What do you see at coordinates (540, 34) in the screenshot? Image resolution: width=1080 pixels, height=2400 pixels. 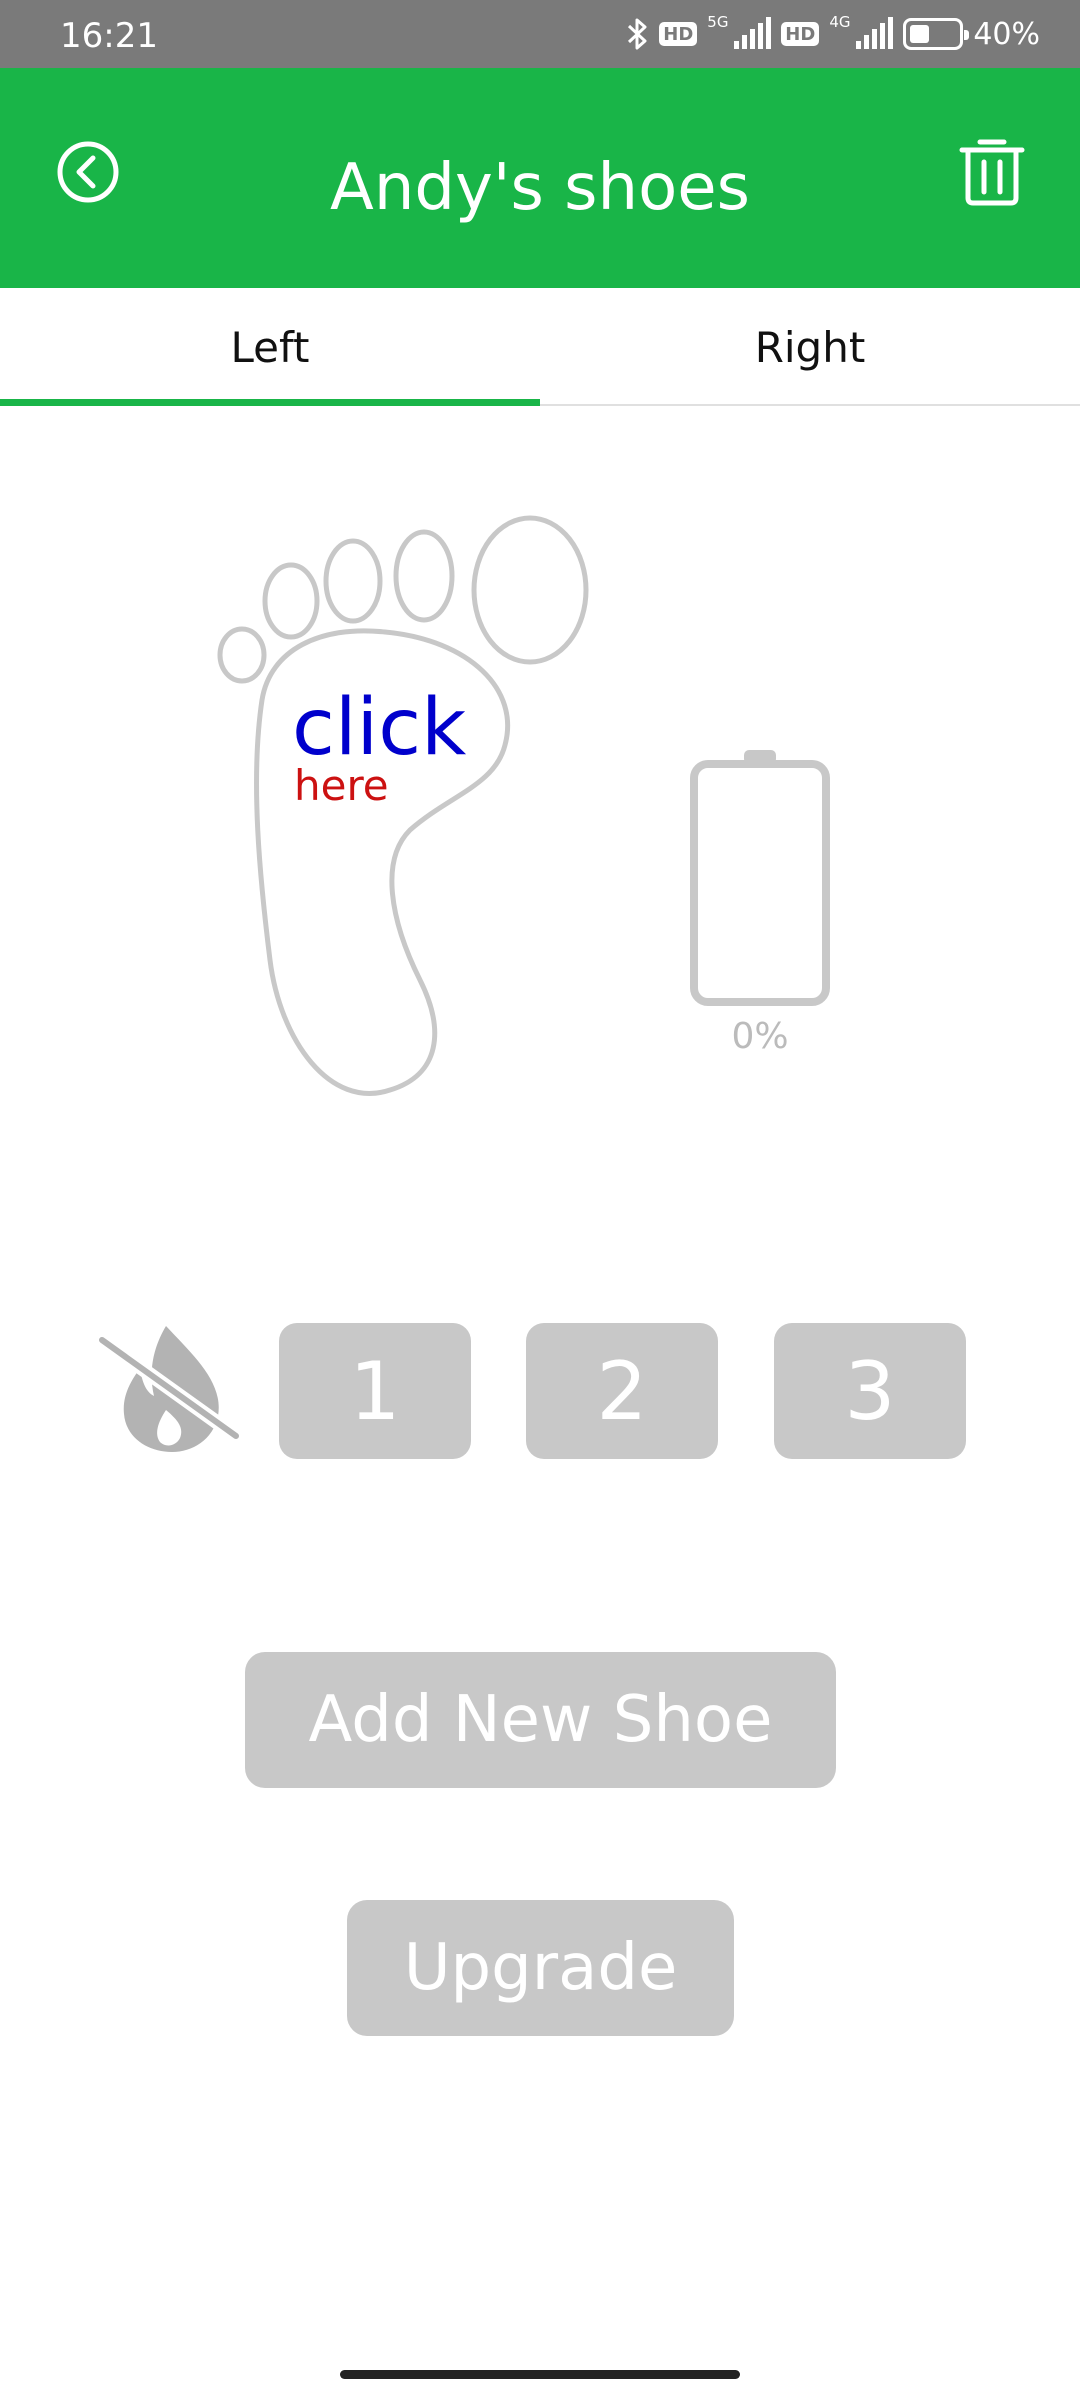 I see `status-bar: 16:21 HD 5G HD 4G 40%` at bounding box center [540, 34].